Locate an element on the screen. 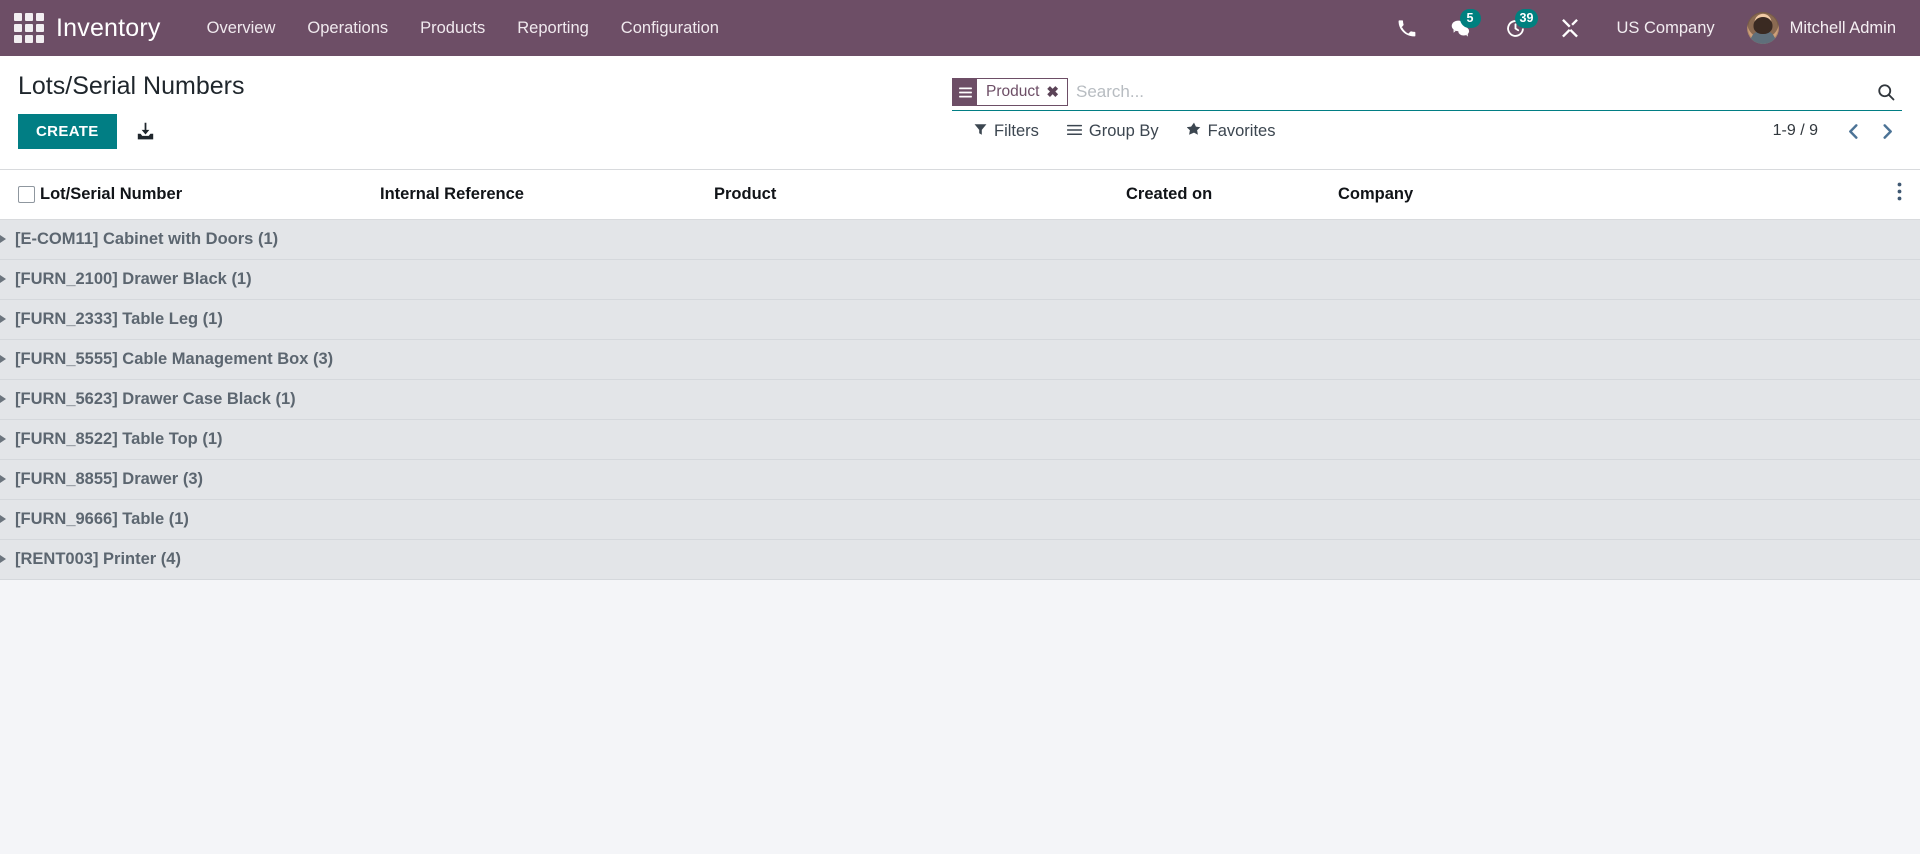 This screenshot has width=1920, height=854. search-facet-label: Product is located at coordinates (1013, 91).